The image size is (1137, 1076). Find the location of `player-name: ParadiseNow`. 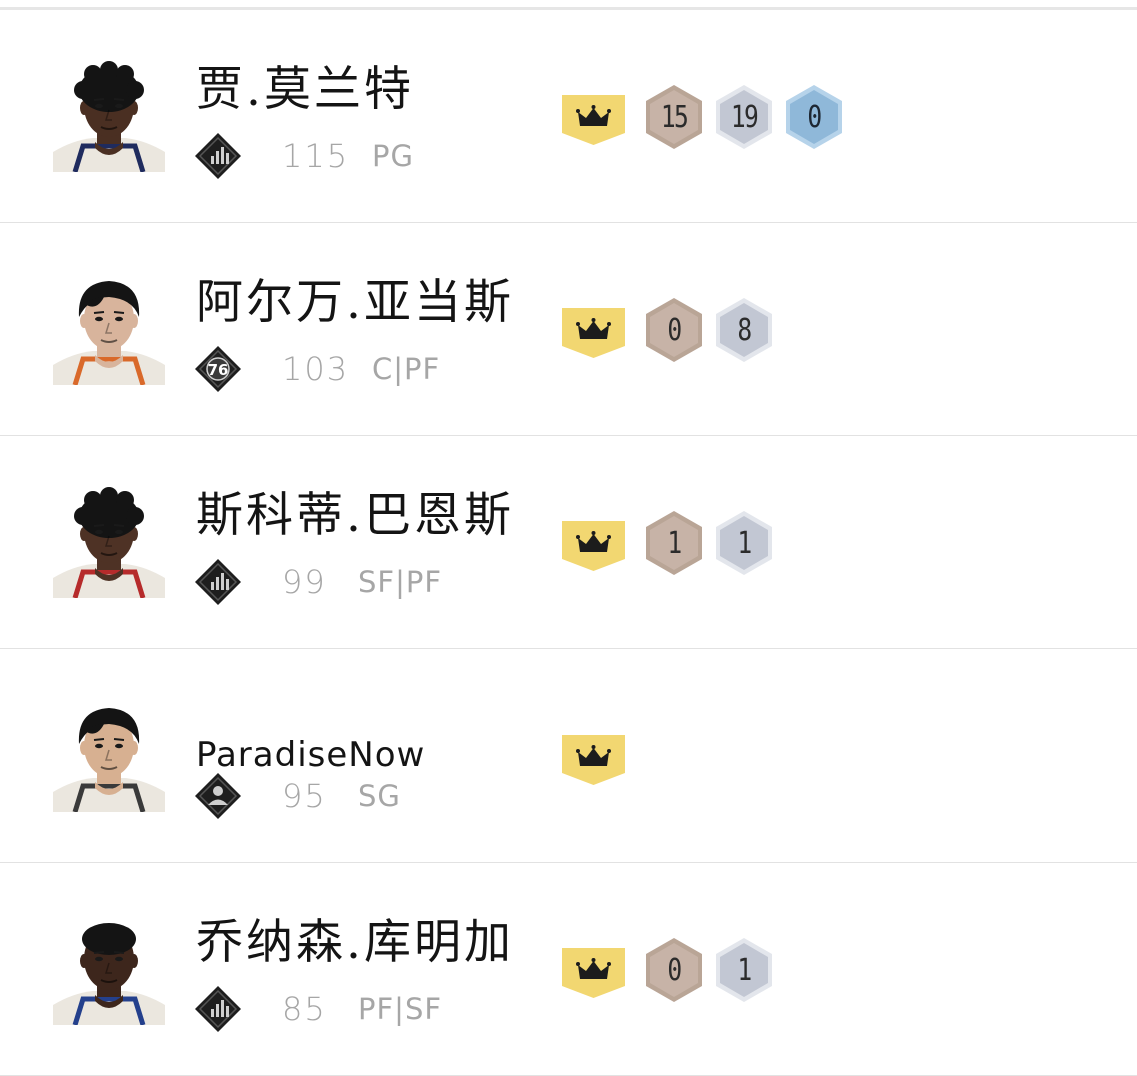

player-name: ParadiseNow is located at coordinates (311, 755).